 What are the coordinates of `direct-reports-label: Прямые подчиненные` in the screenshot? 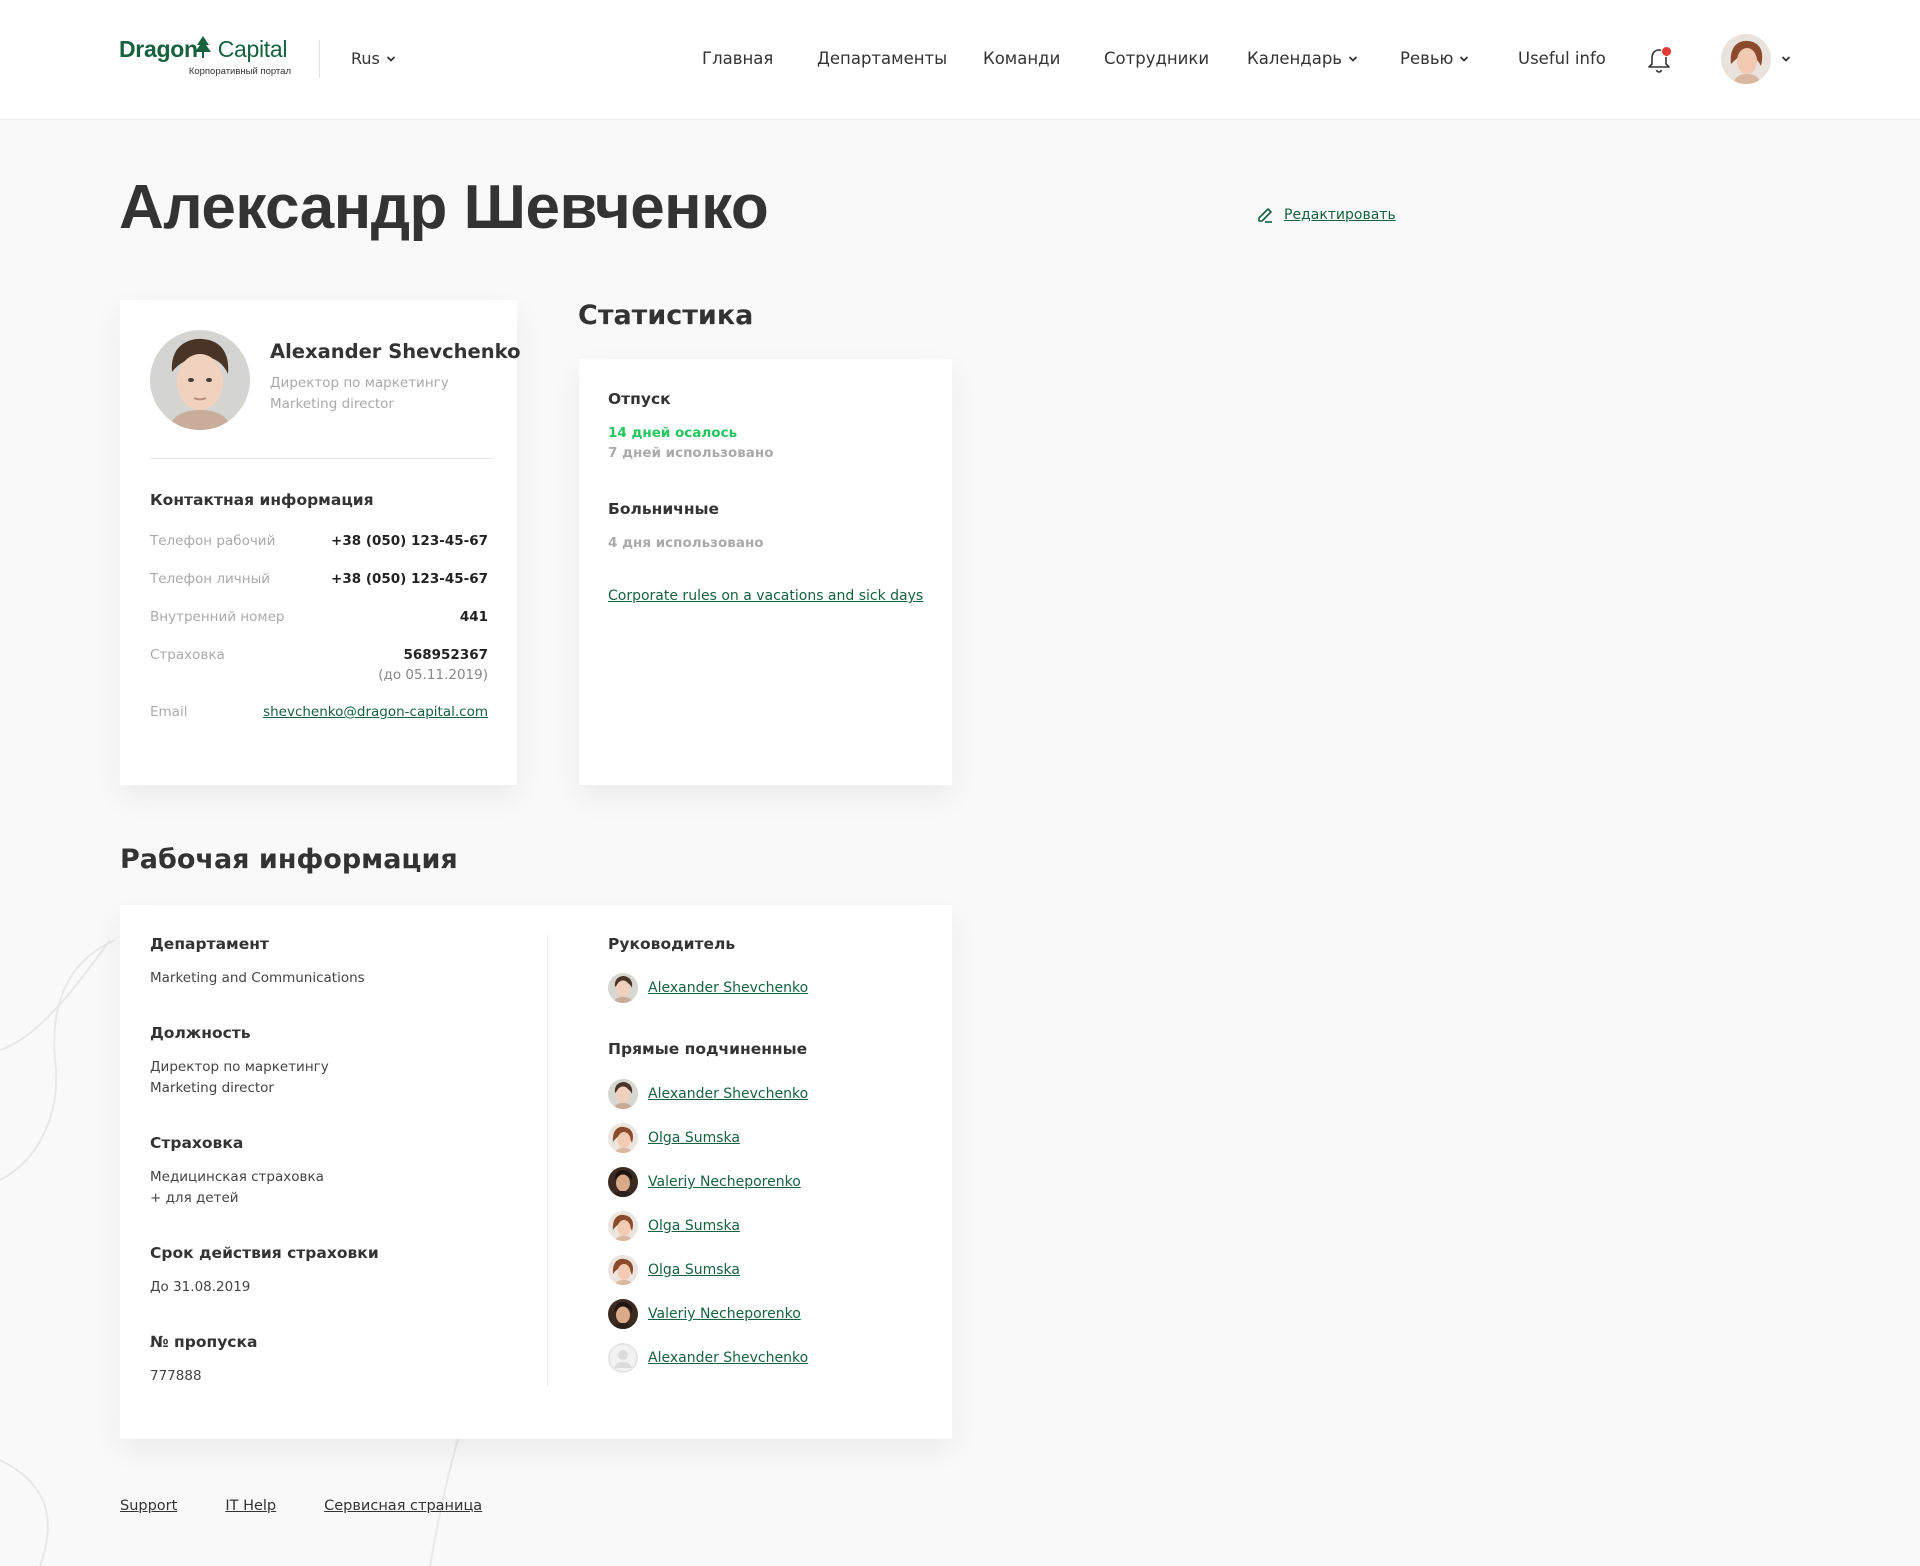 It's located at (708, 1049).